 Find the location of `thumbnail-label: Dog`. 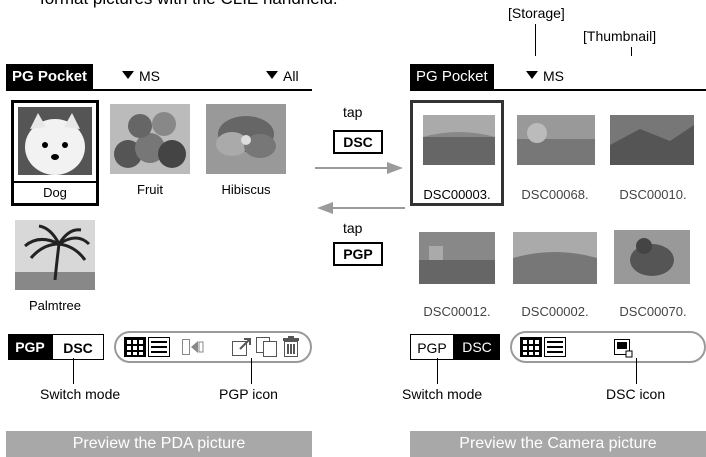

thumbnail-label: Dog is located at coordinates (55, 190).